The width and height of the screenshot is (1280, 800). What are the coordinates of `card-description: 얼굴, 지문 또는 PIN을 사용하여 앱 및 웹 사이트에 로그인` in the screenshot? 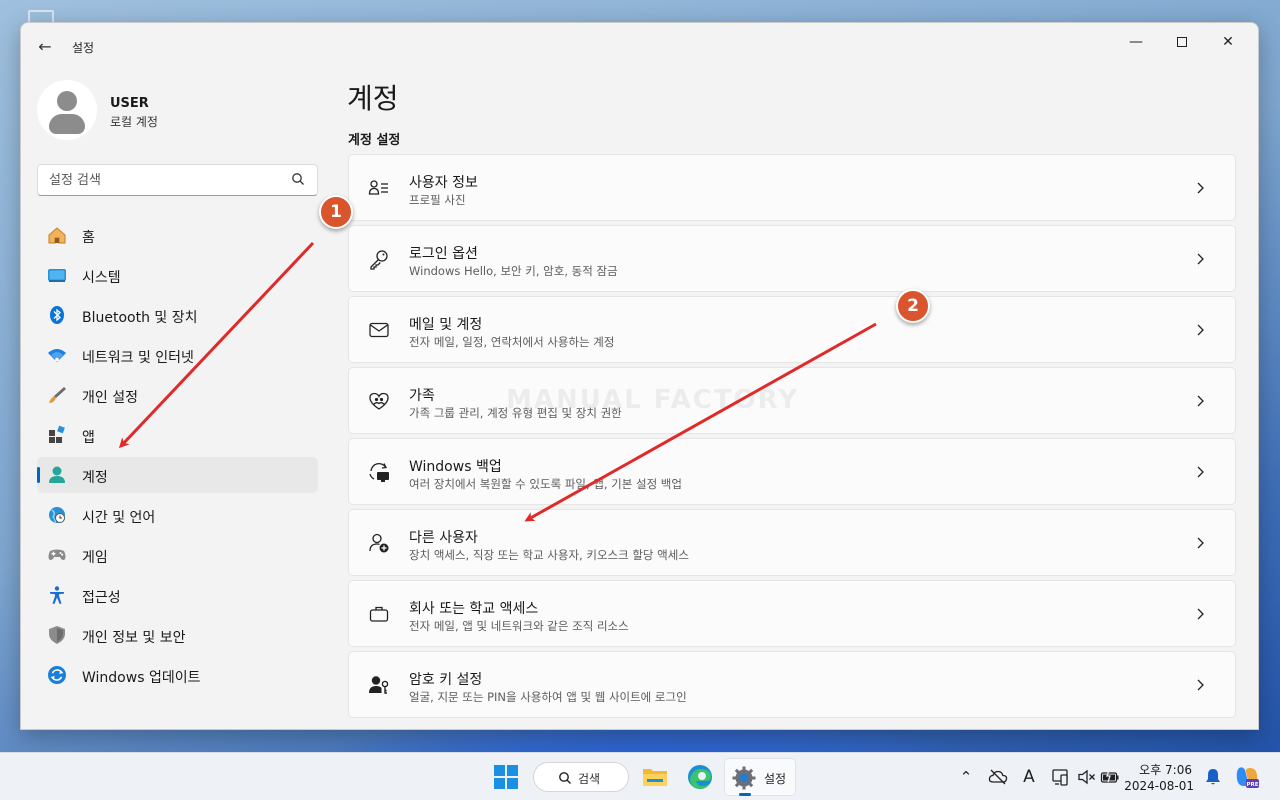 It's located at (548, 697).